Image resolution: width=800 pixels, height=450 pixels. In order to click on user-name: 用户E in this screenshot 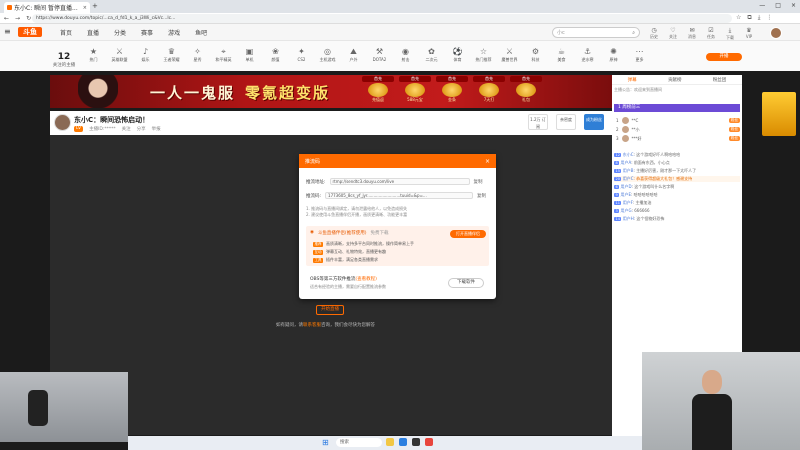, I will do `click(626, 194)`.